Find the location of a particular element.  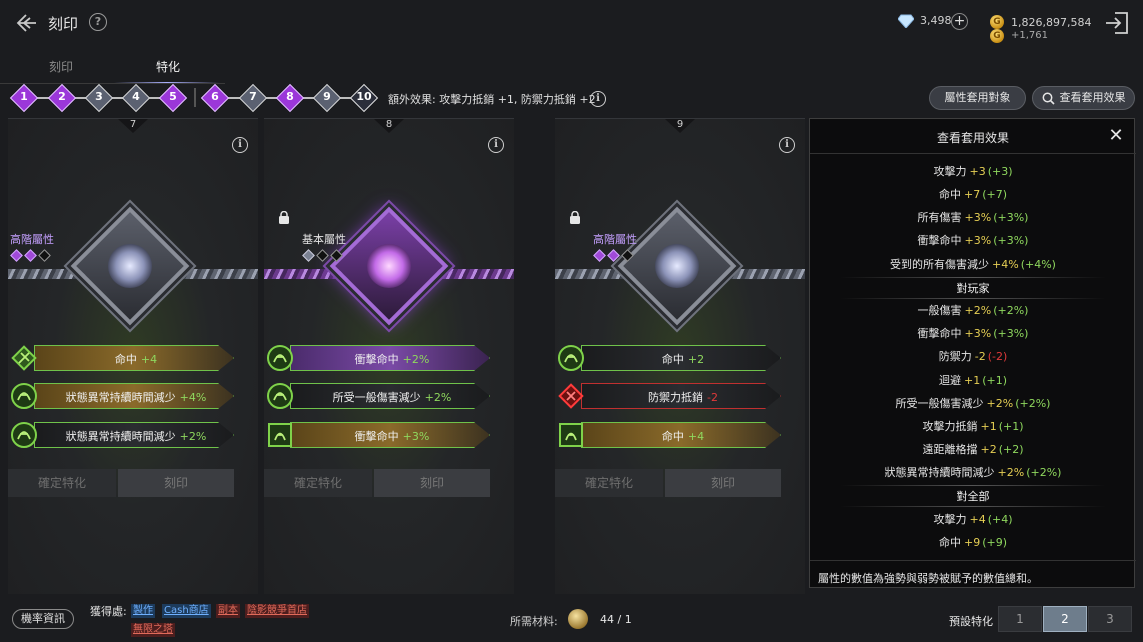

stat-text: 衝擊命中 +2% is located at coordinates (392, 359).